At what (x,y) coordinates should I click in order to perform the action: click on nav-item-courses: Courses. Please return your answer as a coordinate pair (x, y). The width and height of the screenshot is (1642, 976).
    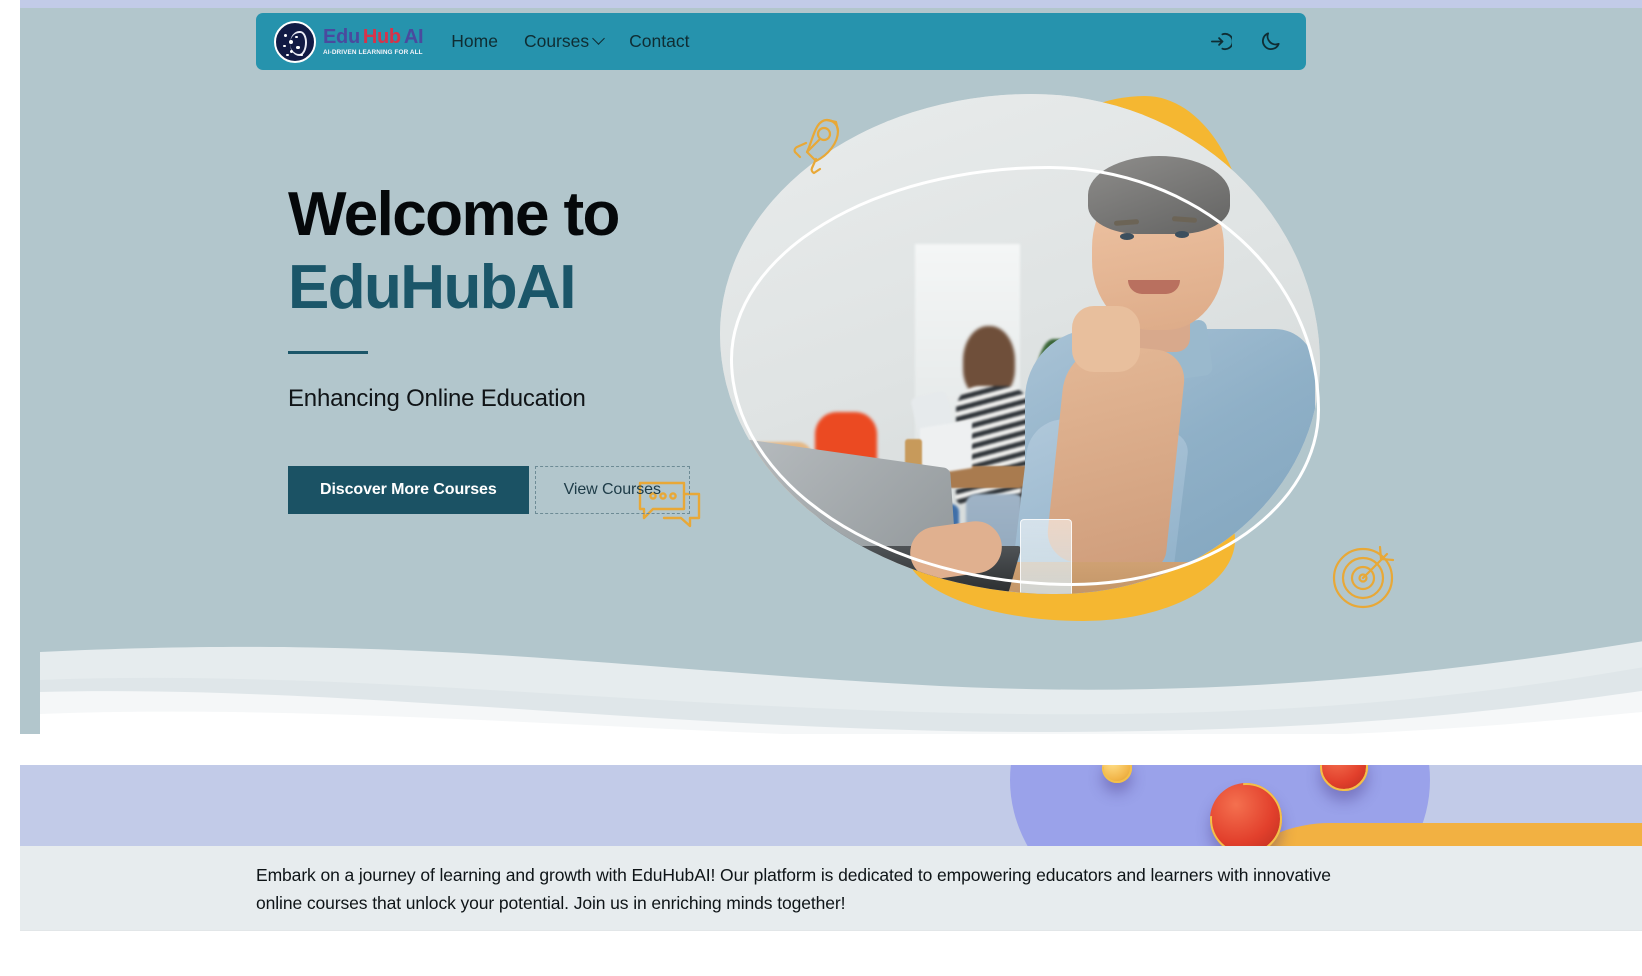
    Looking at the image, I should click on (564, 41).